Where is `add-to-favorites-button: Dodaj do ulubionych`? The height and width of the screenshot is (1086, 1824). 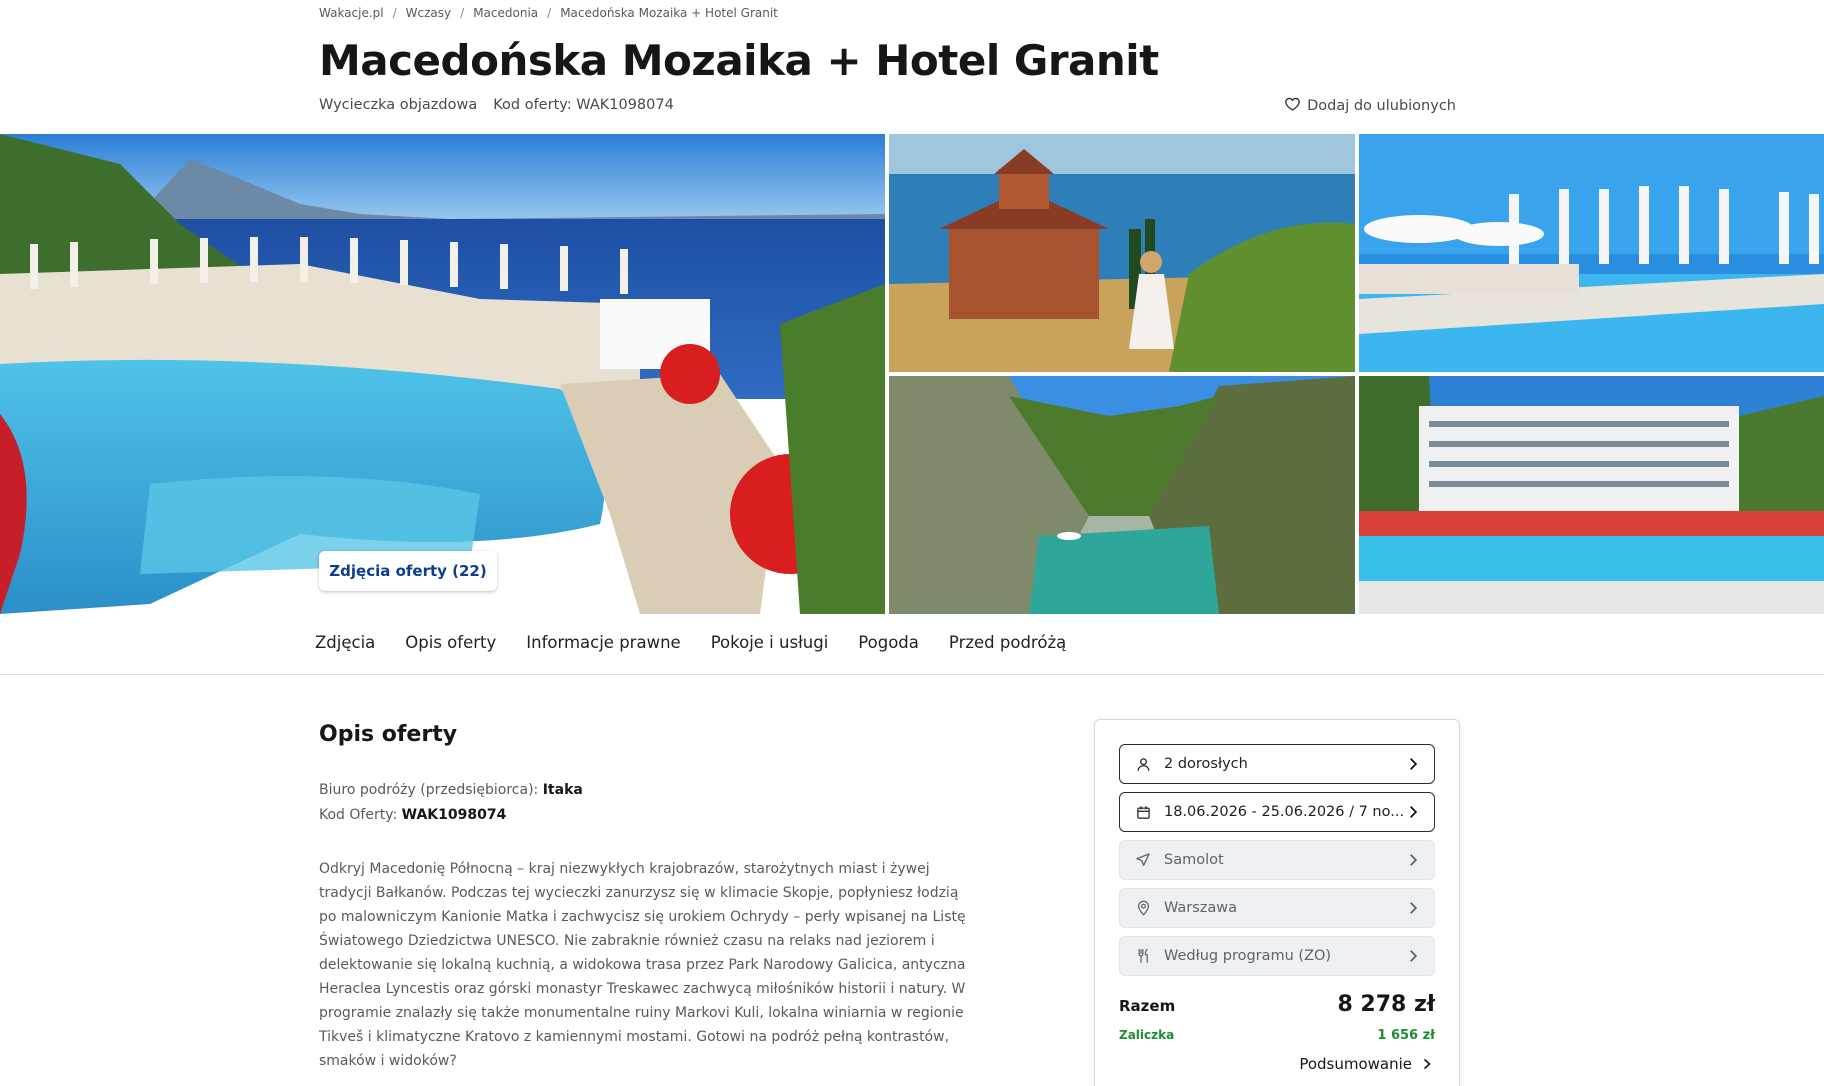 add-to-favorites-button: Dodaj do ulubionych is located at coordinates (1370, 106).